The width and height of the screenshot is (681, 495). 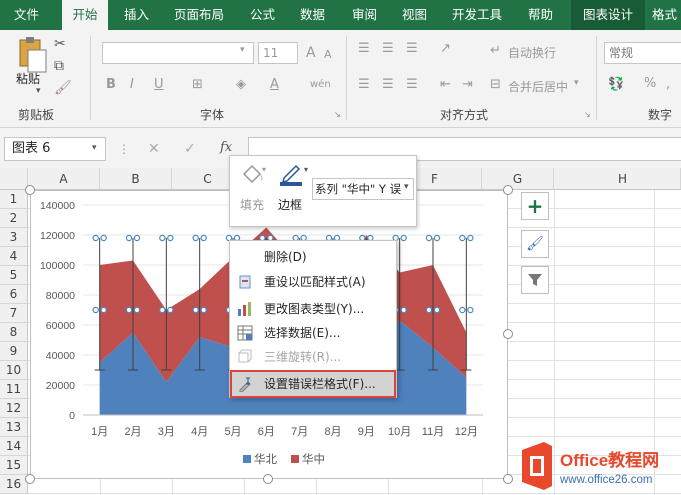 I want to click on row-header: 13, so click(x=14, y=427).